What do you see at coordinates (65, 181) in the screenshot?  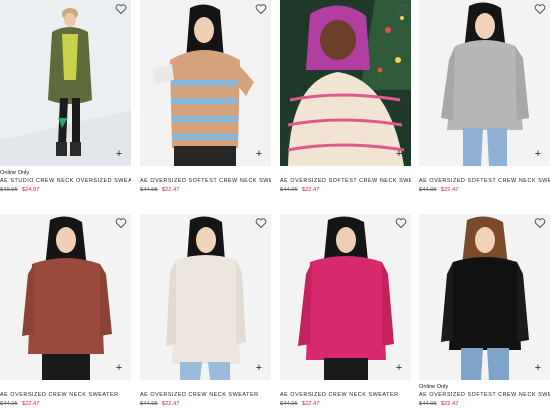 I see `product-title: AE STUDIO CREW NECK OVERSIZED SWEATER` at bounding box center [65, 181].